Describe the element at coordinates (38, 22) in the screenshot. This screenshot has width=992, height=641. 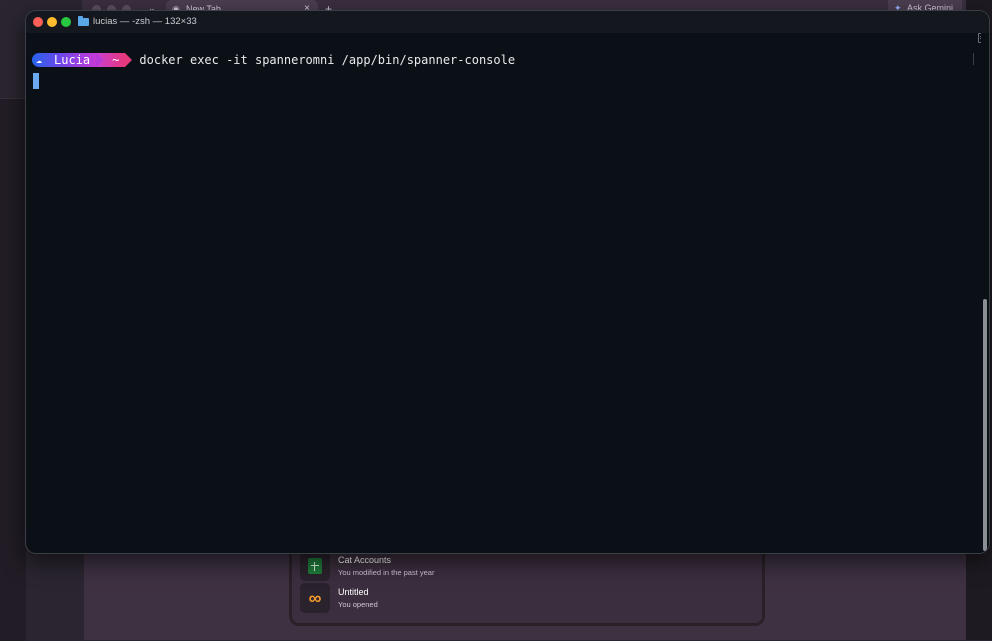
I see `close-button` at that location.